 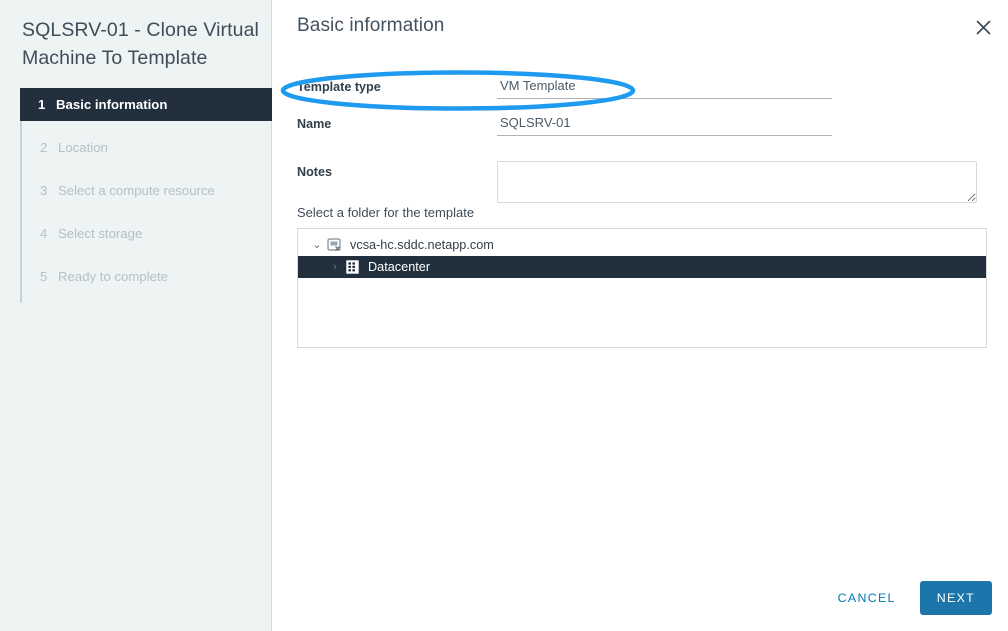 What do you see at coordinates (44, 147) in the screenshot?
I see `step-number: 2` at bounding box center [44, 147].